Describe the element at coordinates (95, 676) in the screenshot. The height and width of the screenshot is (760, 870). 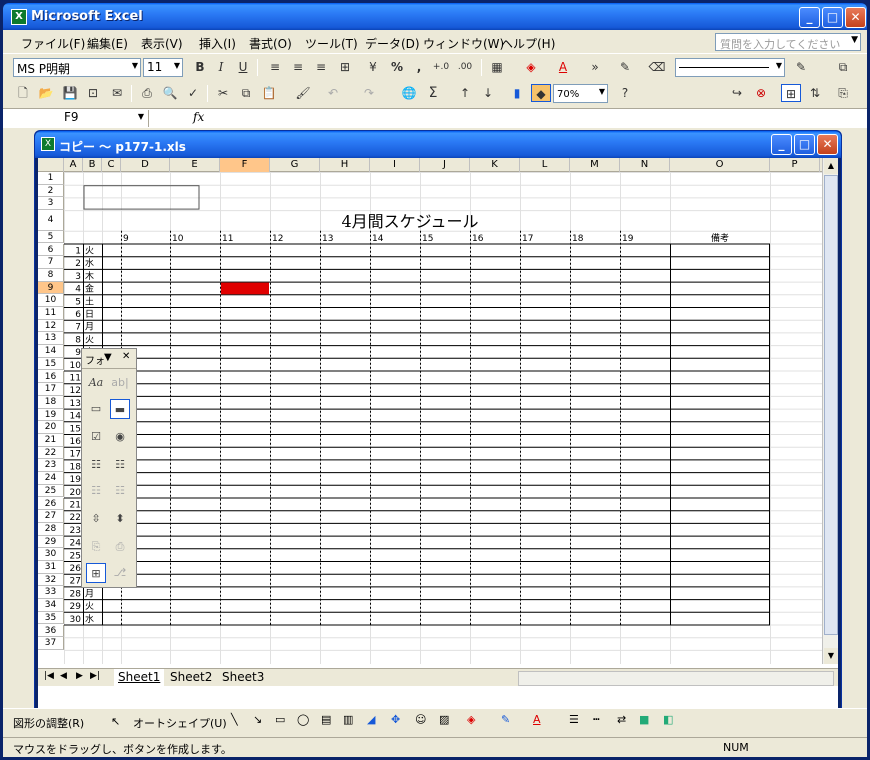
I see `last-sheet-icon: ▶|` at that location.